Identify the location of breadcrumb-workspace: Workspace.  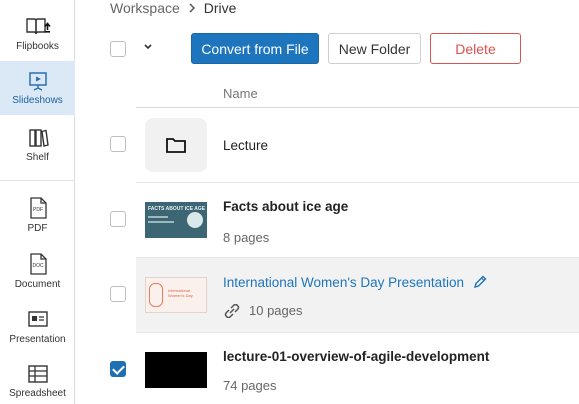
(145, 8).